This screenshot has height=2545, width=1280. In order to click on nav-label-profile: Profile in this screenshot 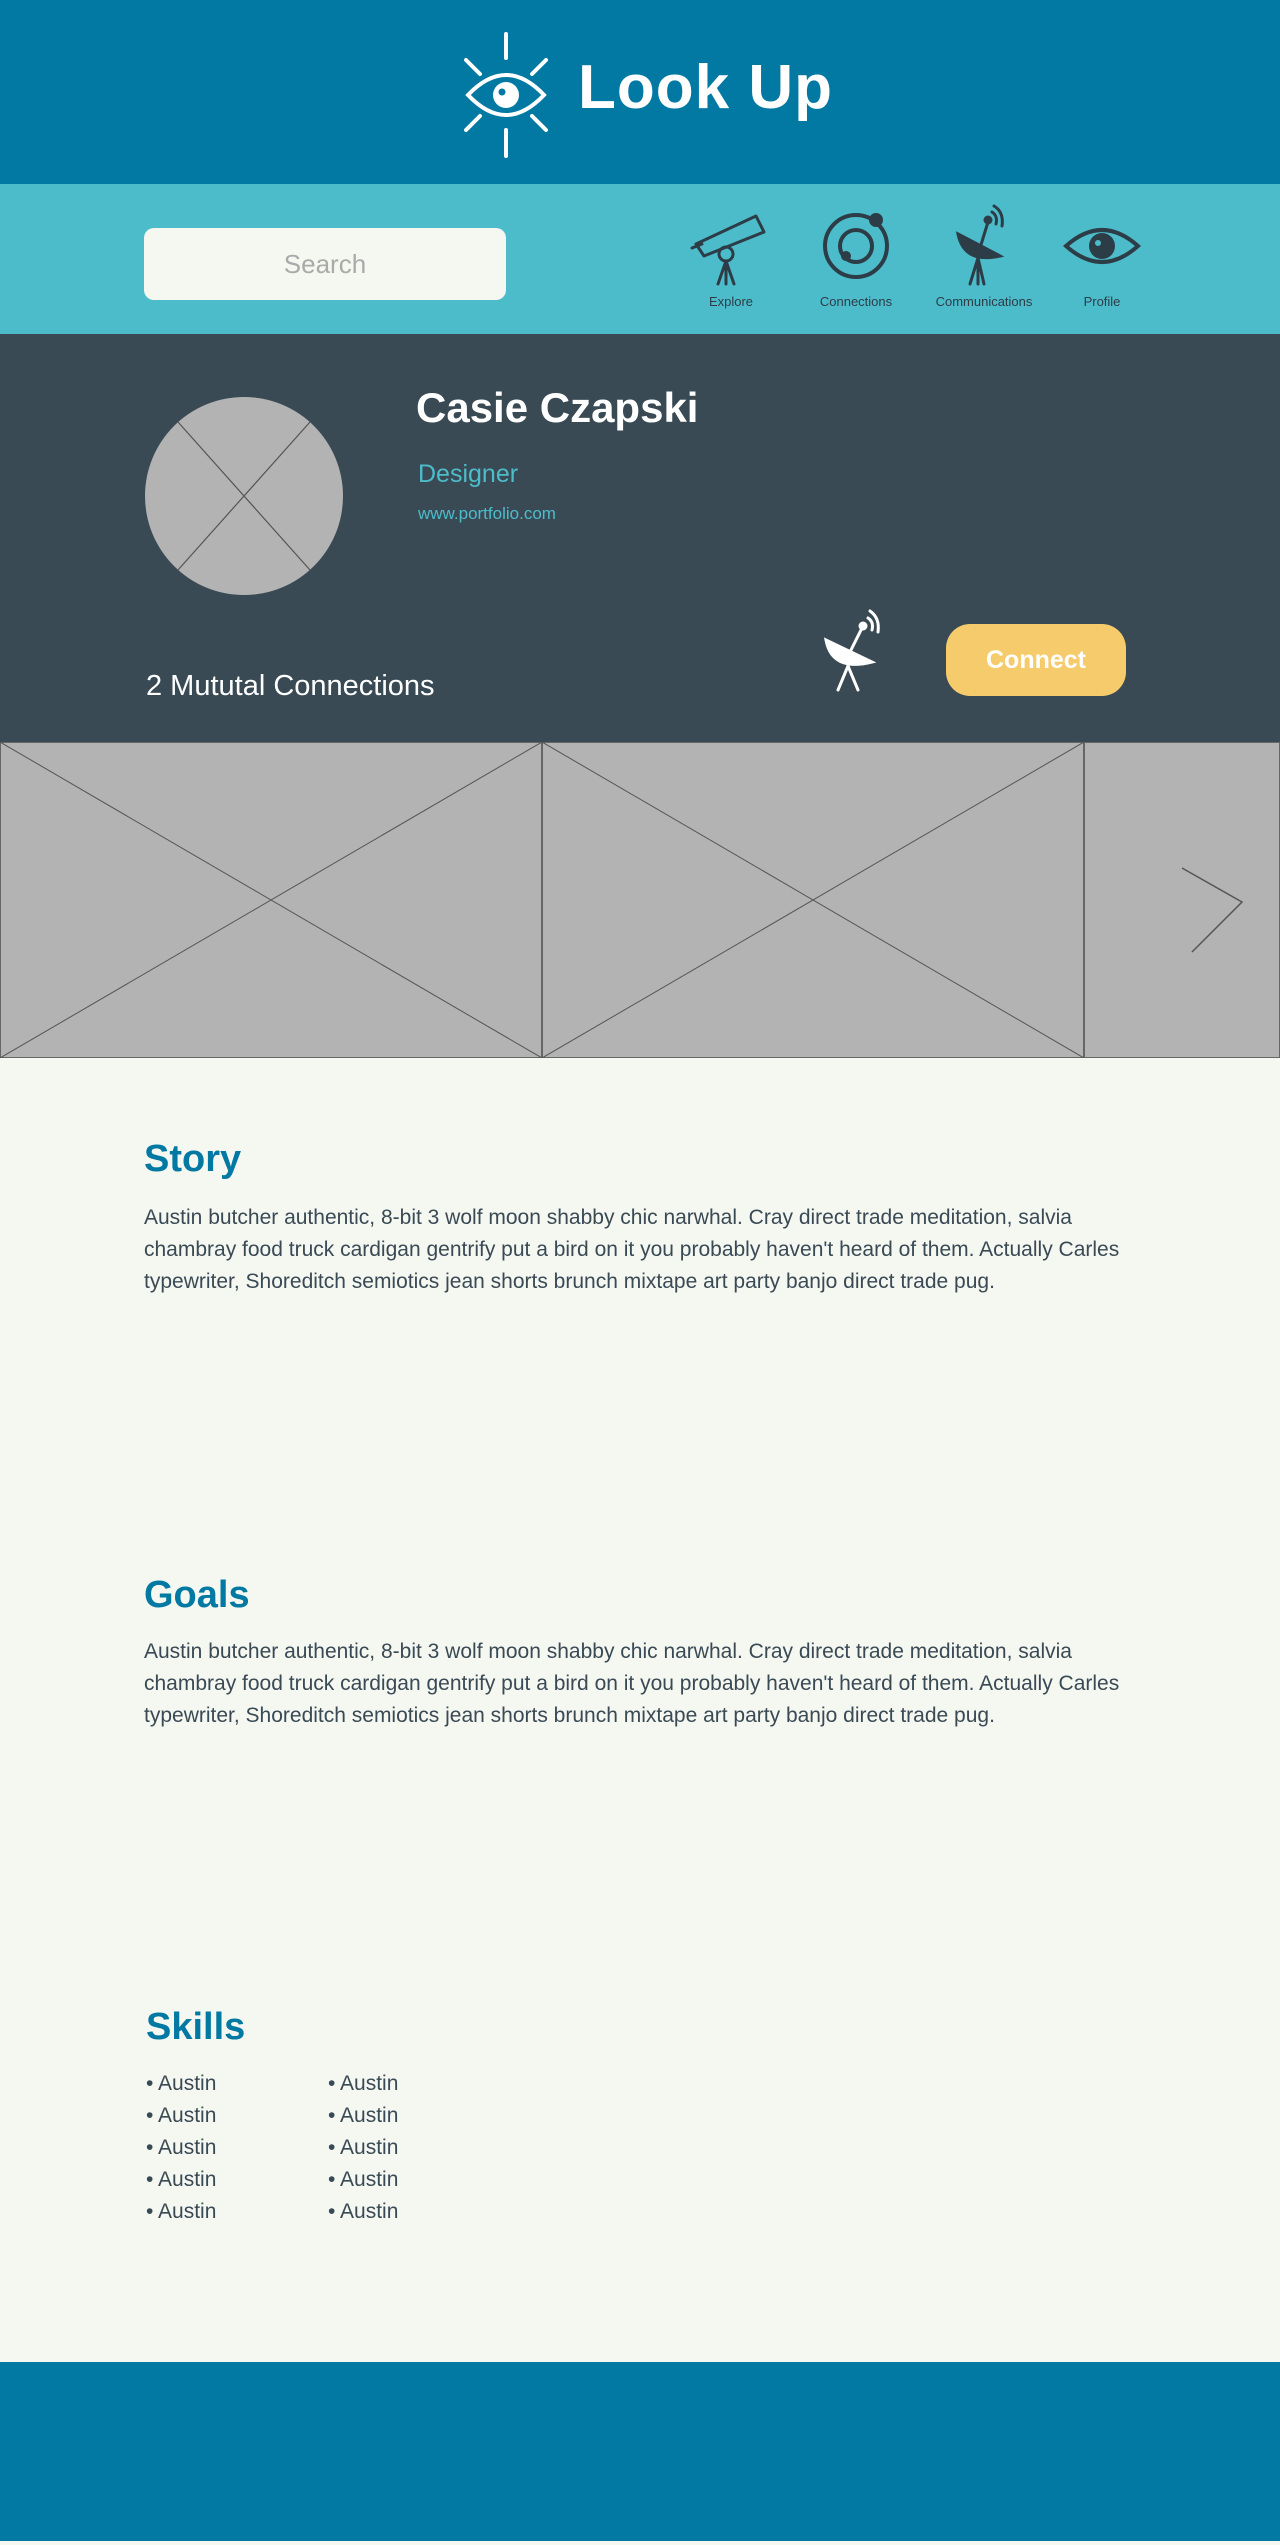, I will do `click(1102, 301)`.